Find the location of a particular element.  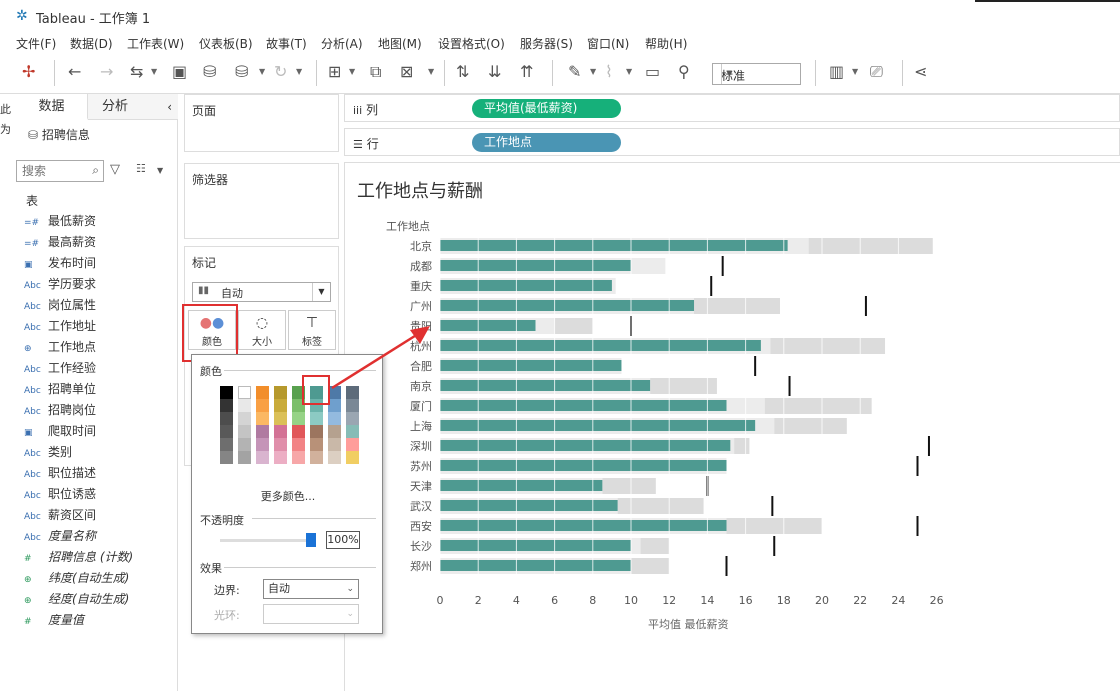

redo-icon: → is located at coordinates (106, 72).